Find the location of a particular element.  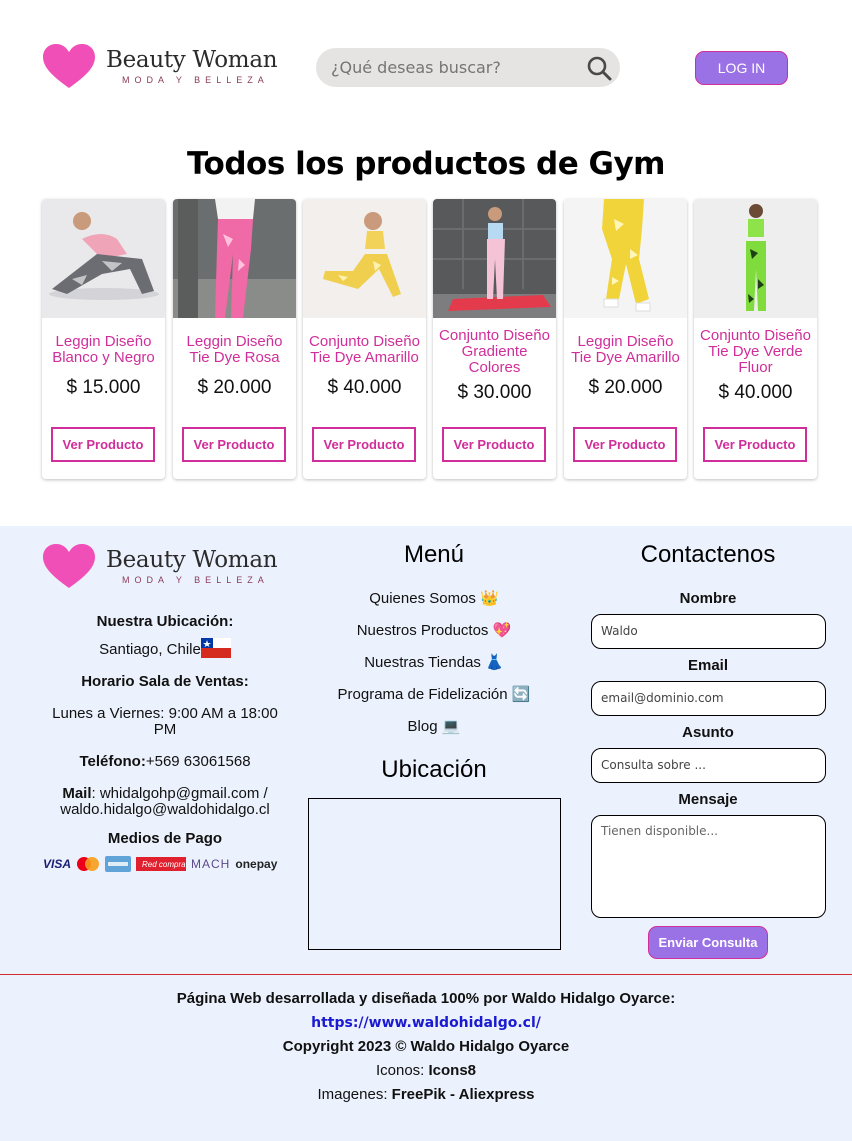

menu-item-productos: Nuestros Productos 💖 is located at coordinates (434, 638).